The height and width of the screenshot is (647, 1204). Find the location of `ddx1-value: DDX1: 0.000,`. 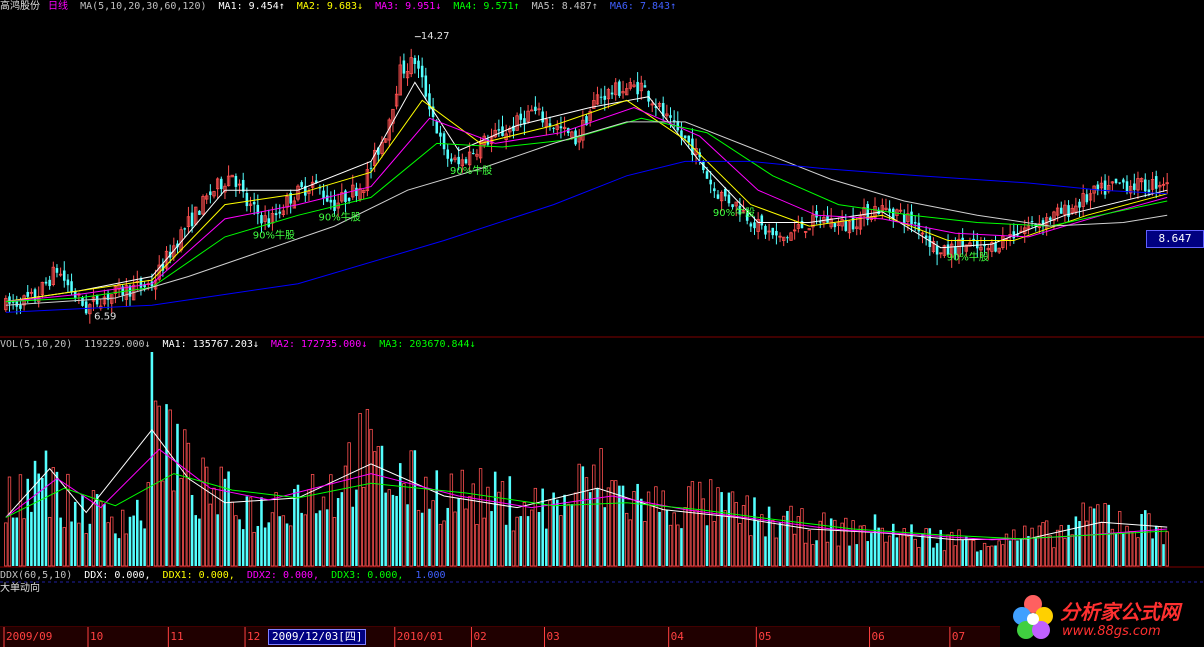

ddx1-value: DDX1: 0.000, is located at coordinates (198, 575).